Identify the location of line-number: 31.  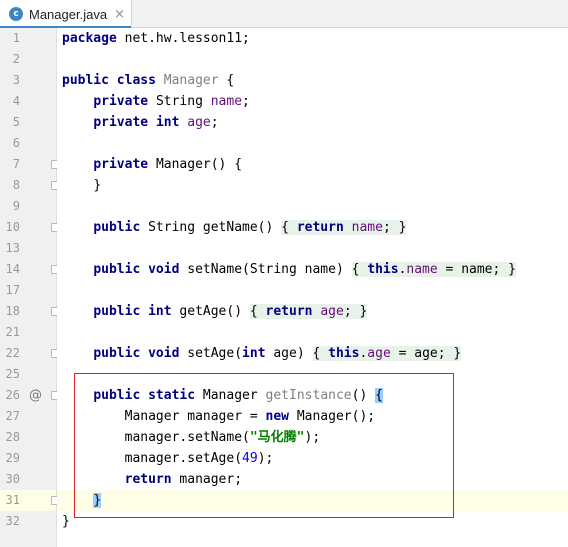
(12, 500).